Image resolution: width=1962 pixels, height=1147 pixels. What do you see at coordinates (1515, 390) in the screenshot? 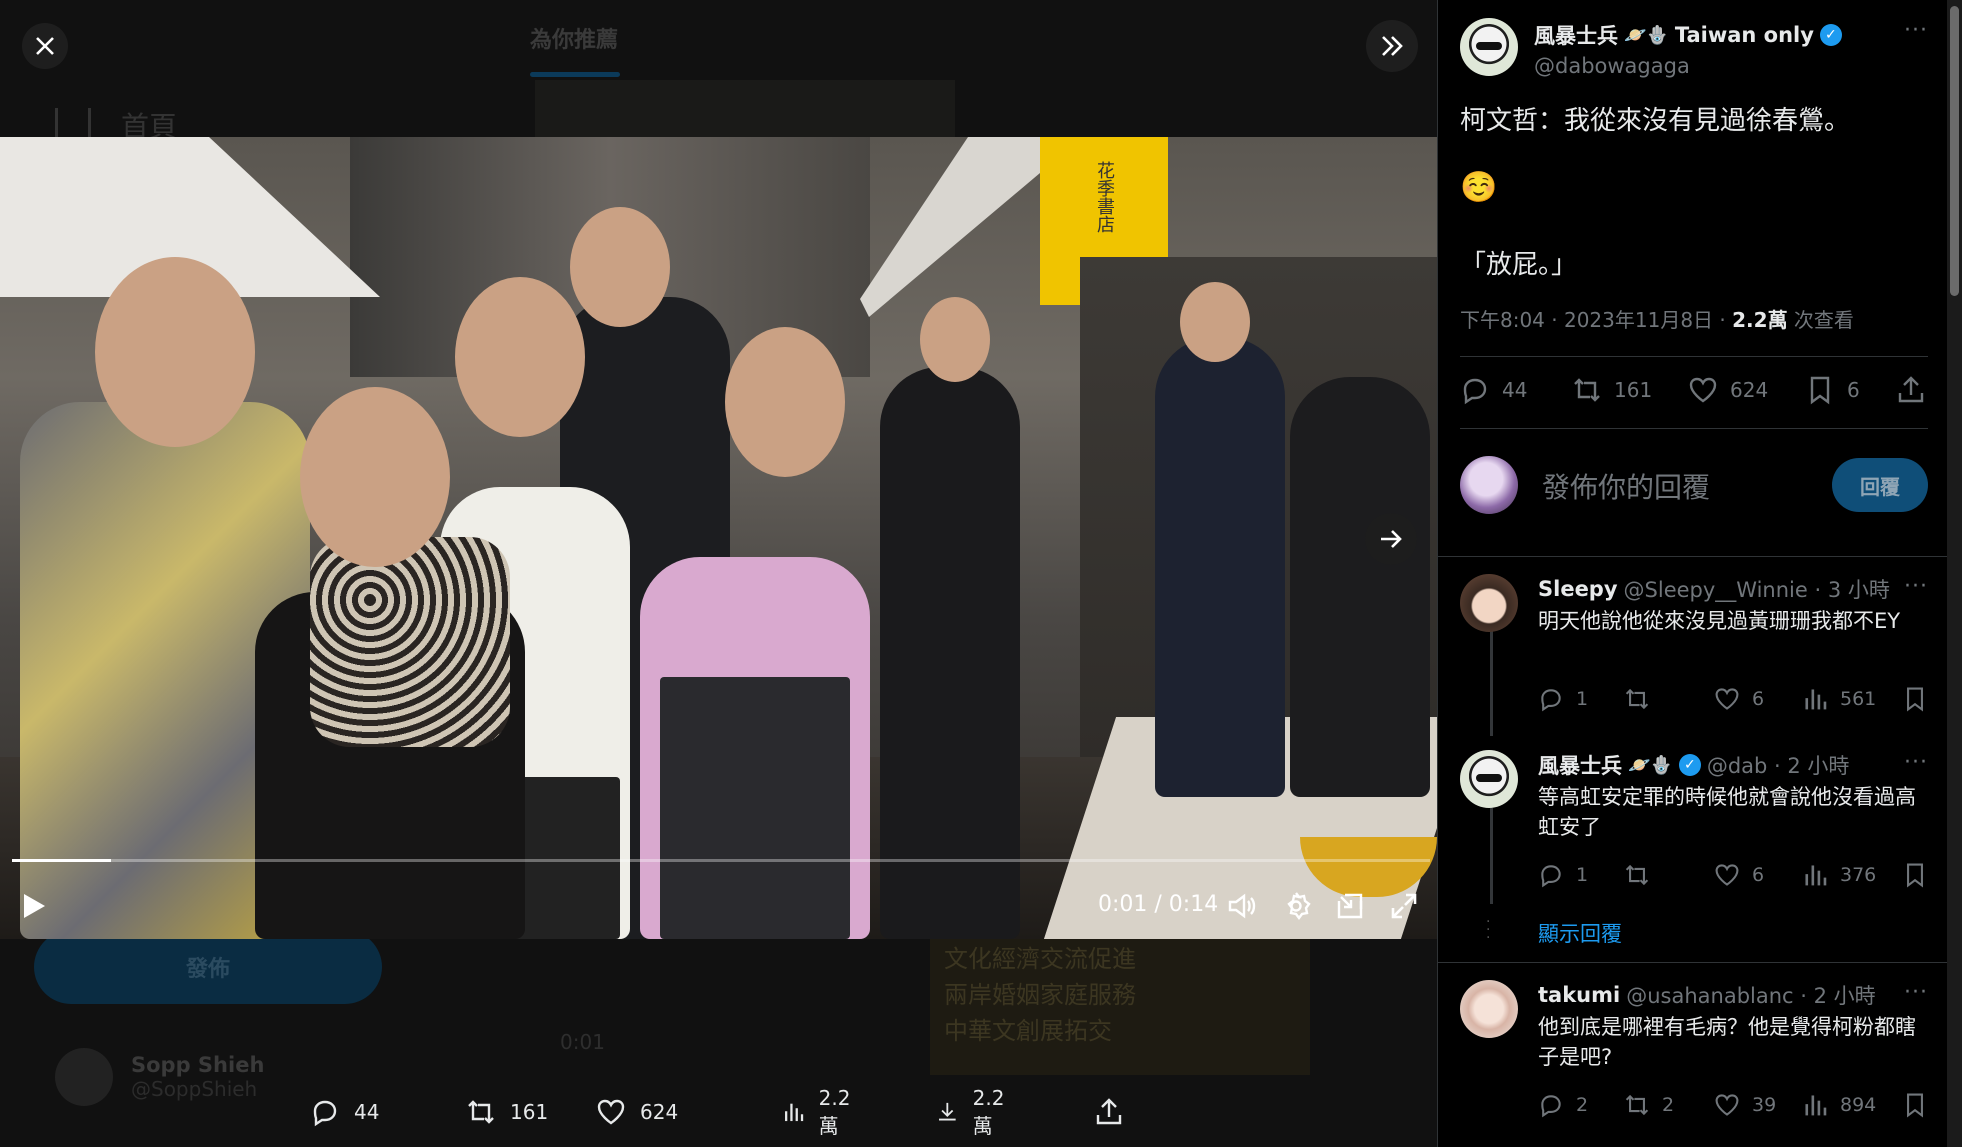
I see `reply-count: 44` at bounding box center [1515, 390].